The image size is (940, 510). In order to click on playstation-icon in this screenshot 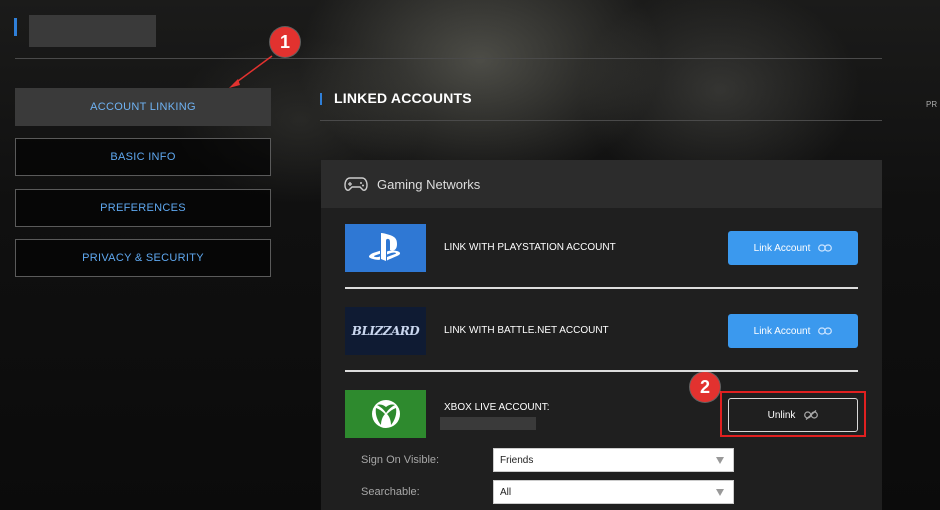, I will do `click(384, 247)`.